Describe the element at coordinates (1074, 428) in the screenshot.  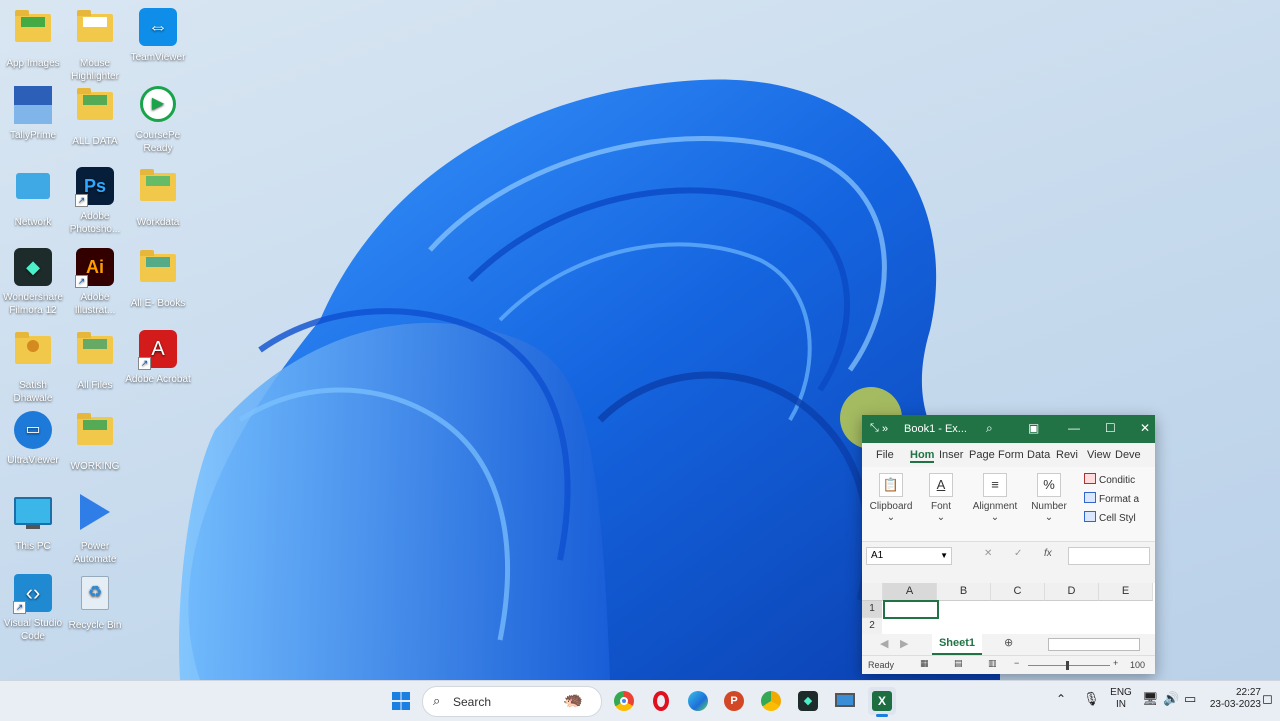
I see `minimize-button: —` at that location.